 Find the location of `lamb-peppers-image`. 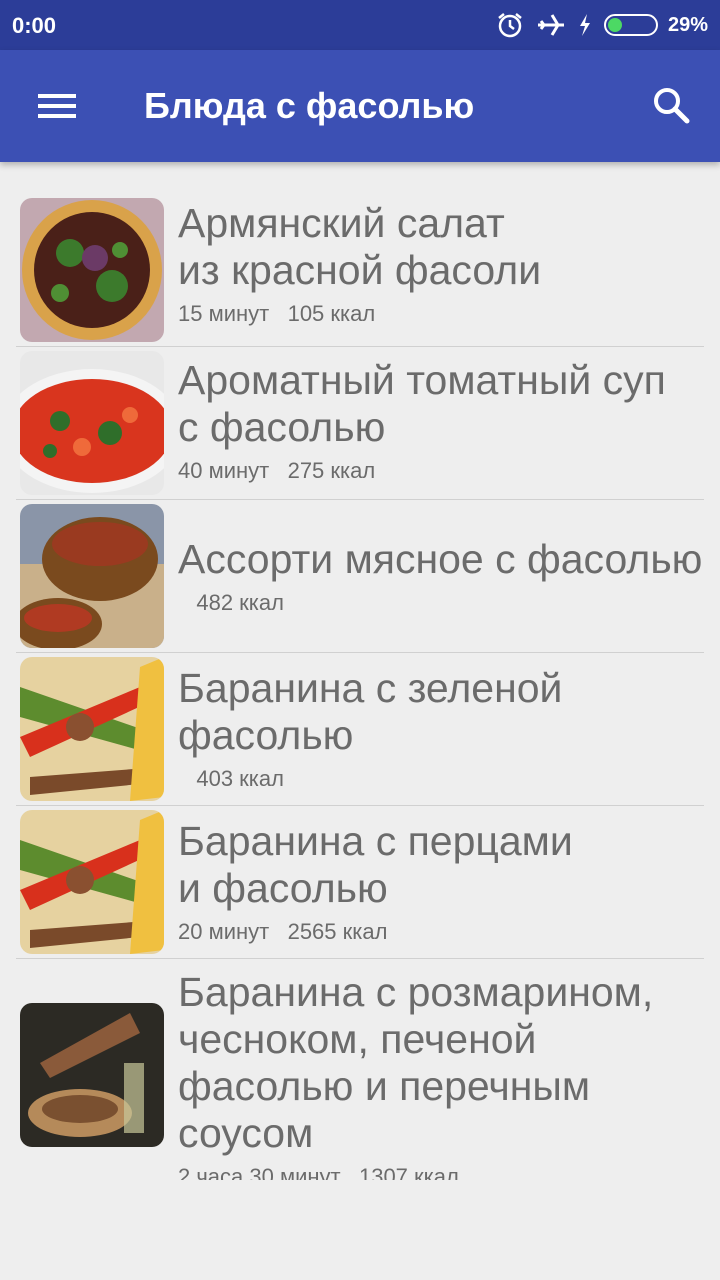

lamb-peppers-image is located at coordinates (92, 882).